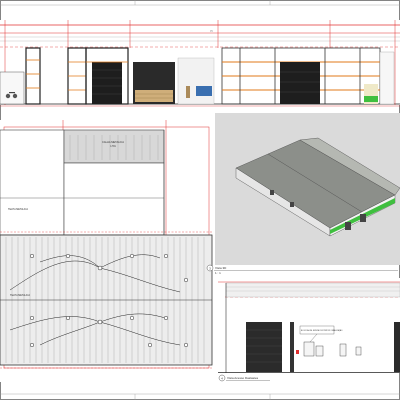 The image size is (400, 405). Describe the element at coordinates (312, 290) in the screenshot. I see `access-roof-band` at that location.